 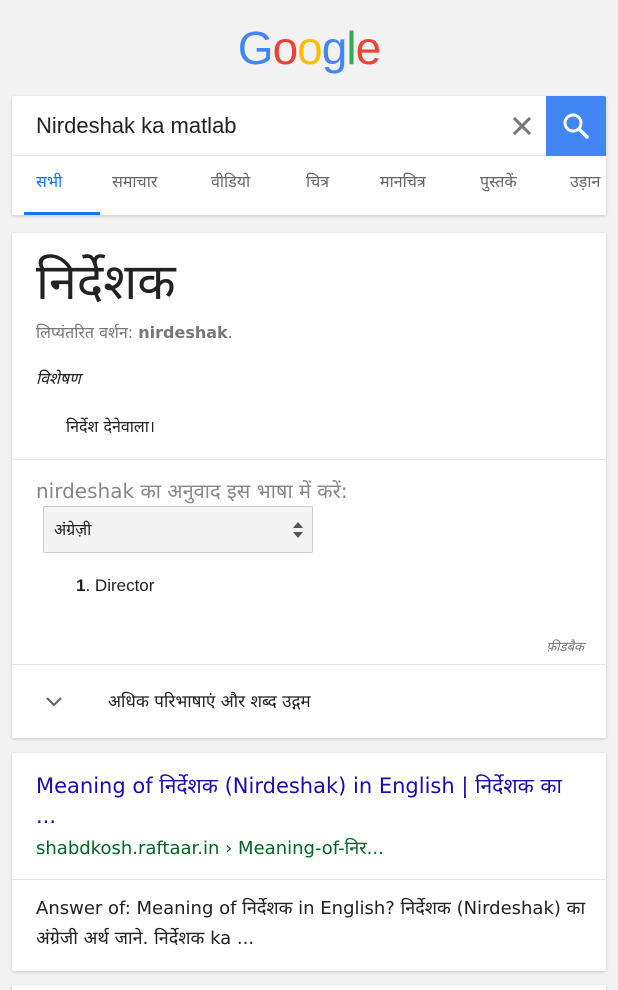 What do you see at coordinates (403, 185) in the screenshot?
I see `tab-maps: मानचित्र` at bounding box center [403, 185].